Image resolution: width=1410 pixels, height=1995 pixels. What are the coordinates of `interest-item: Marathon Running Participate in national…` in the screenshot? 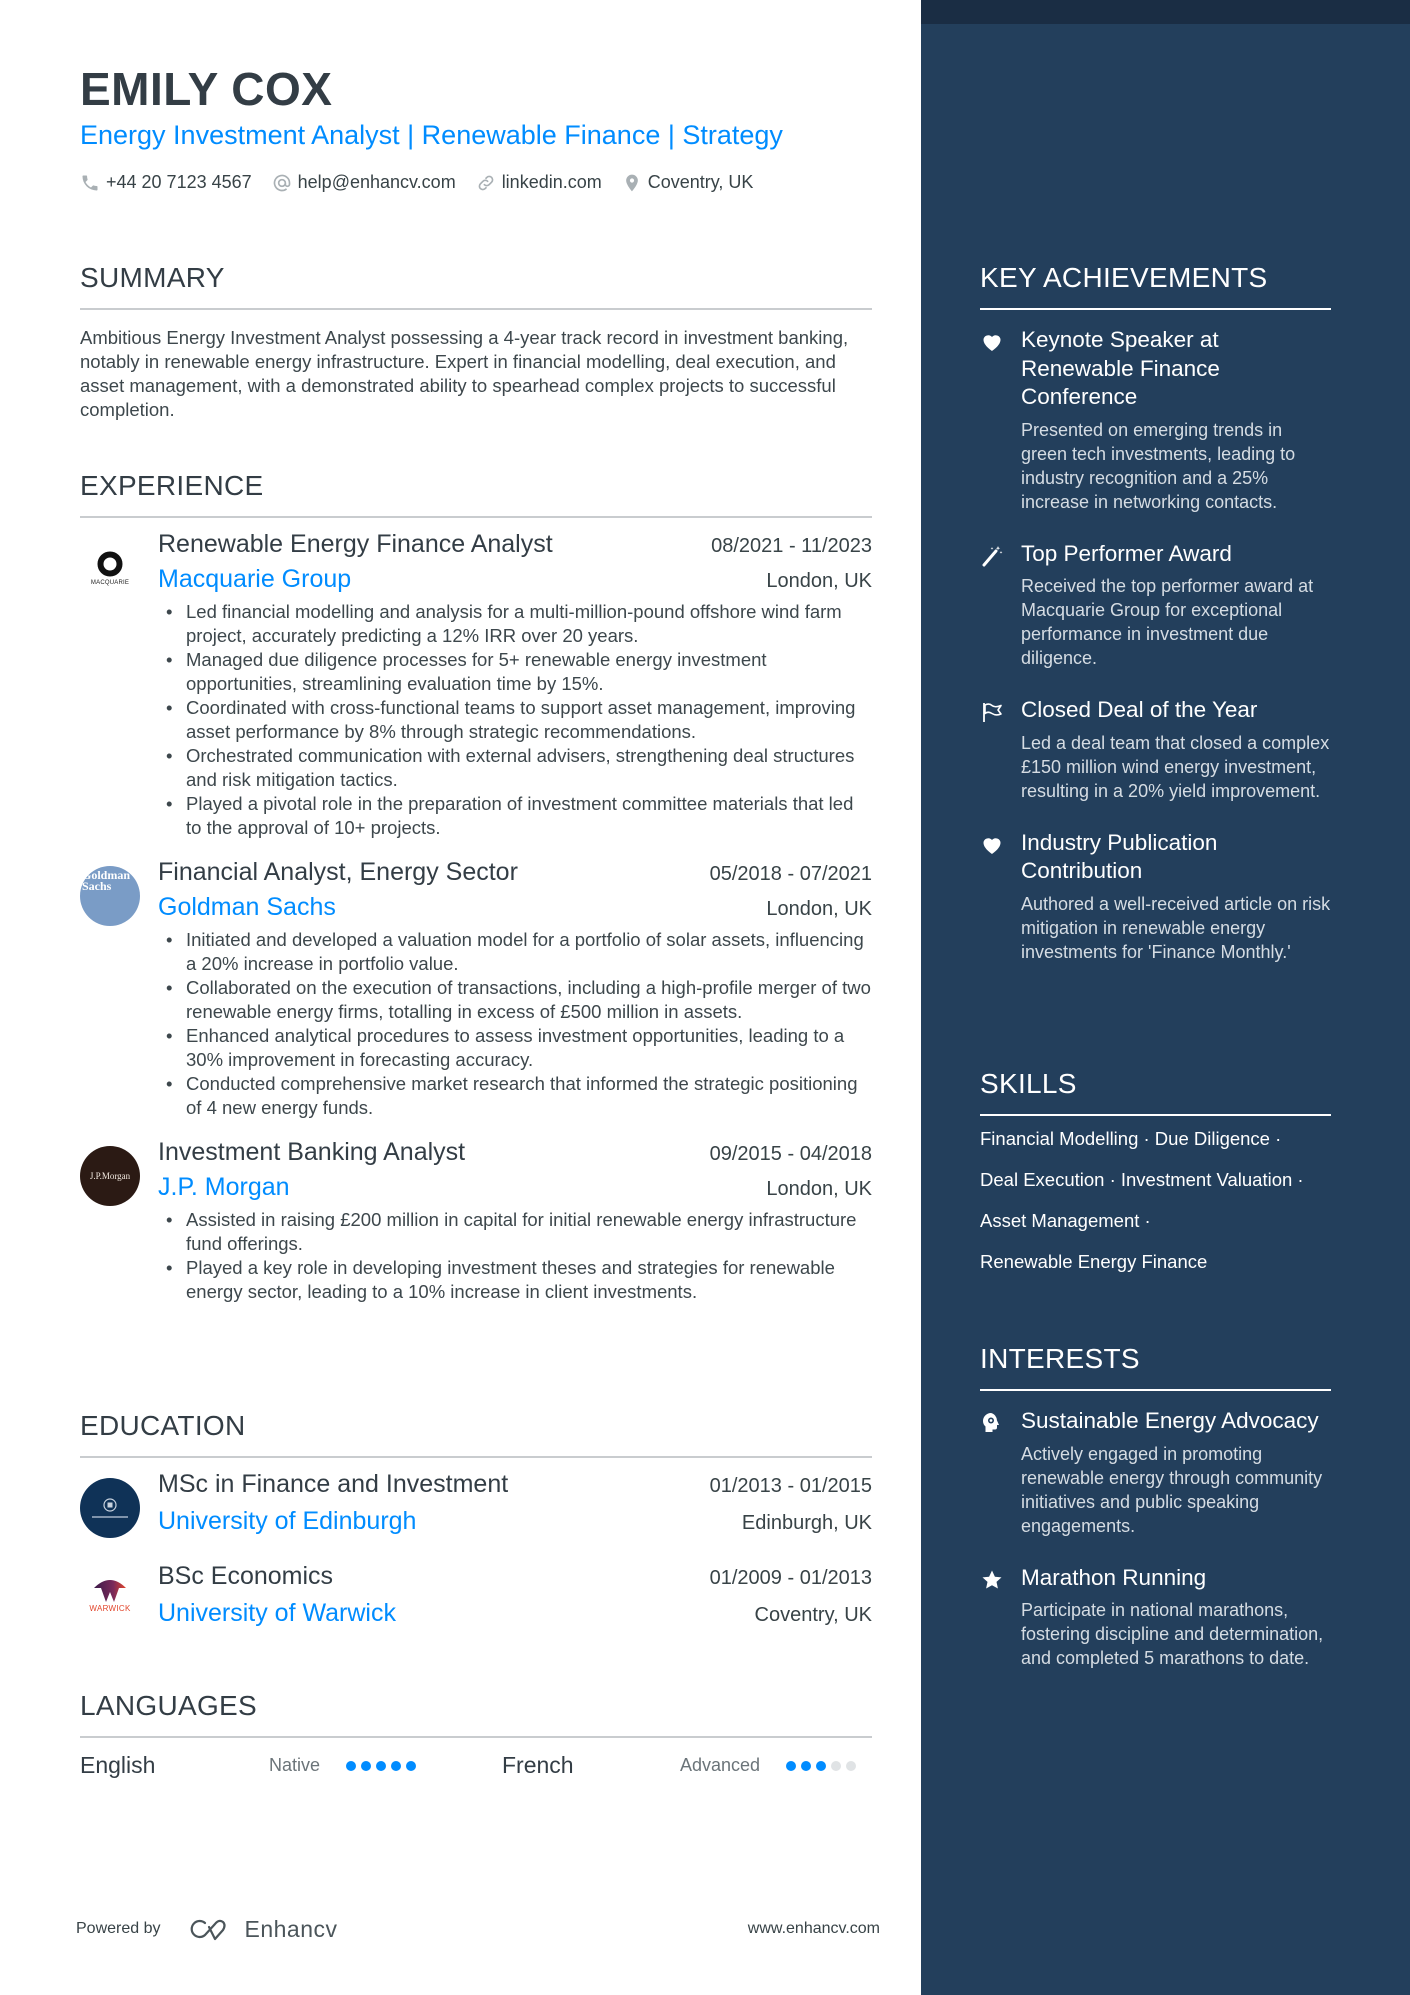 It's located at (1155, 1617).